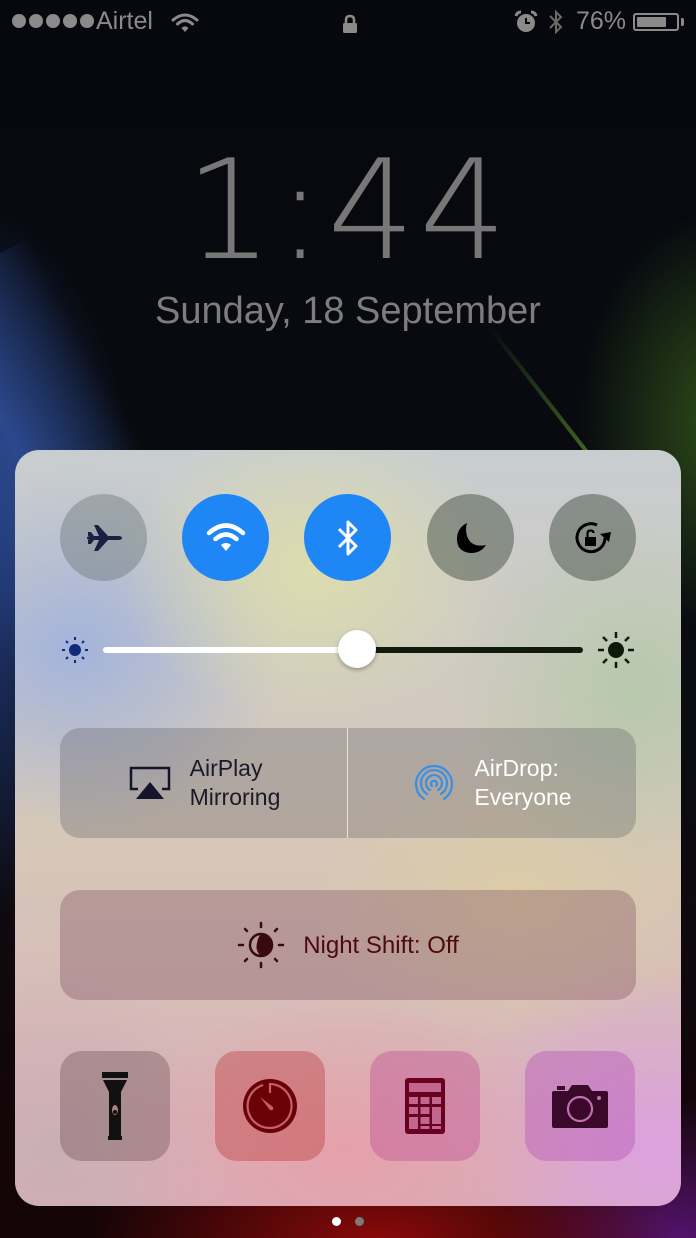  I want to click on airdrop-label-line1: AirDrop:, so click(516, 768).